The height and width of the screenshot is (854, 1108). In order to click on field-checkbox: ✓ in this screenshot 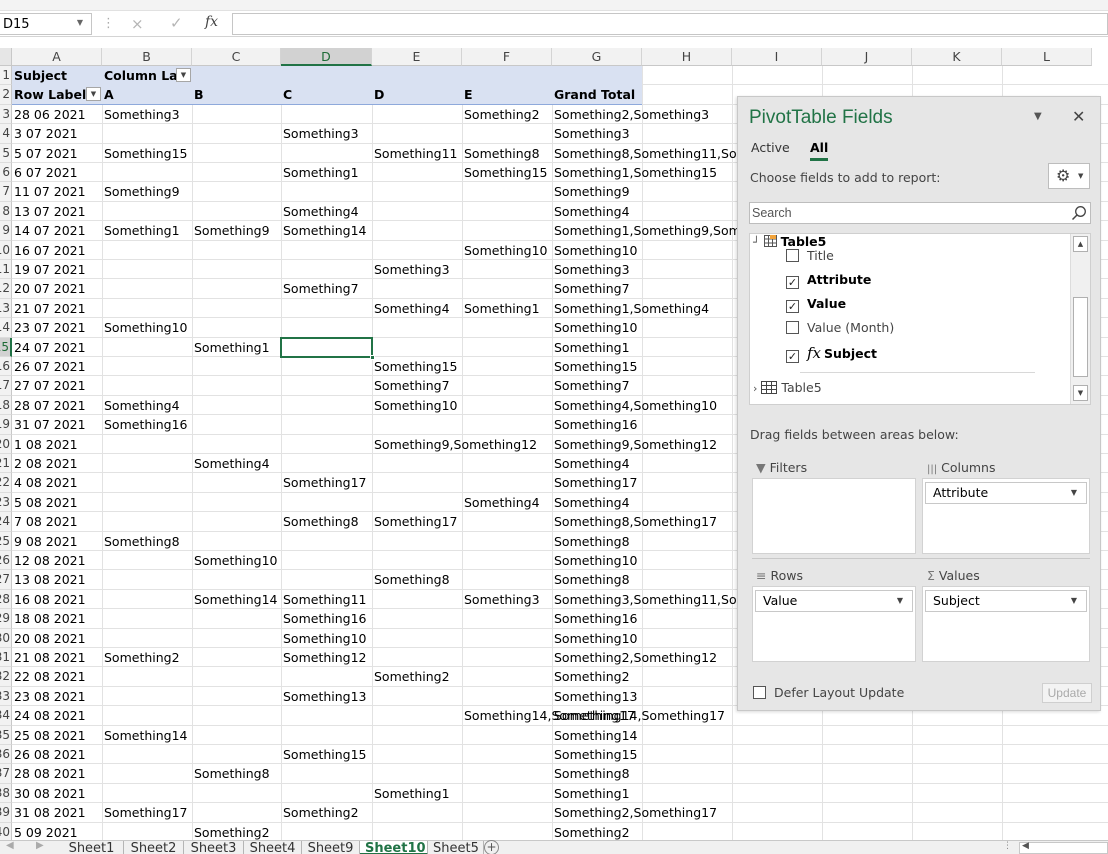, I will do `click(792, 282)`.